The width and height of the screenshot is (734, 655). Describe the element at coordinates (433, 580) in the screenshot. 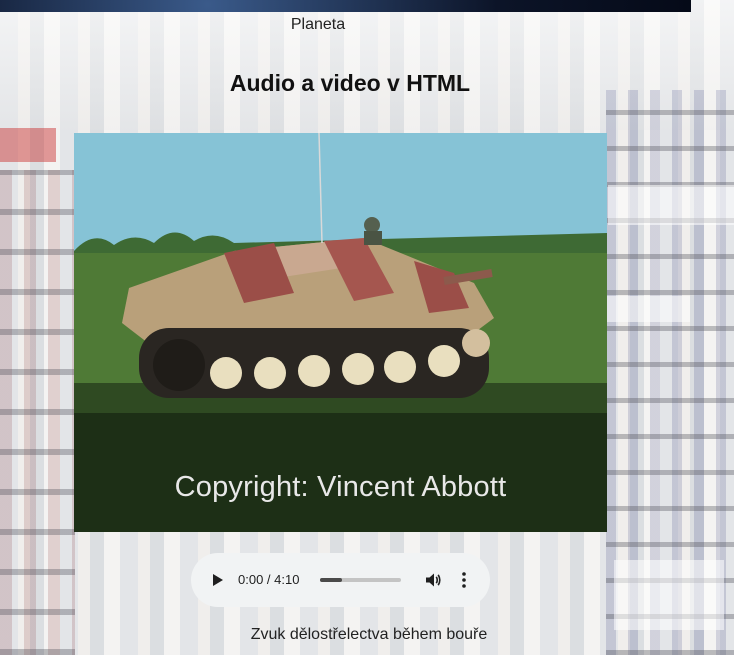

I see `volume-icon` at that location.